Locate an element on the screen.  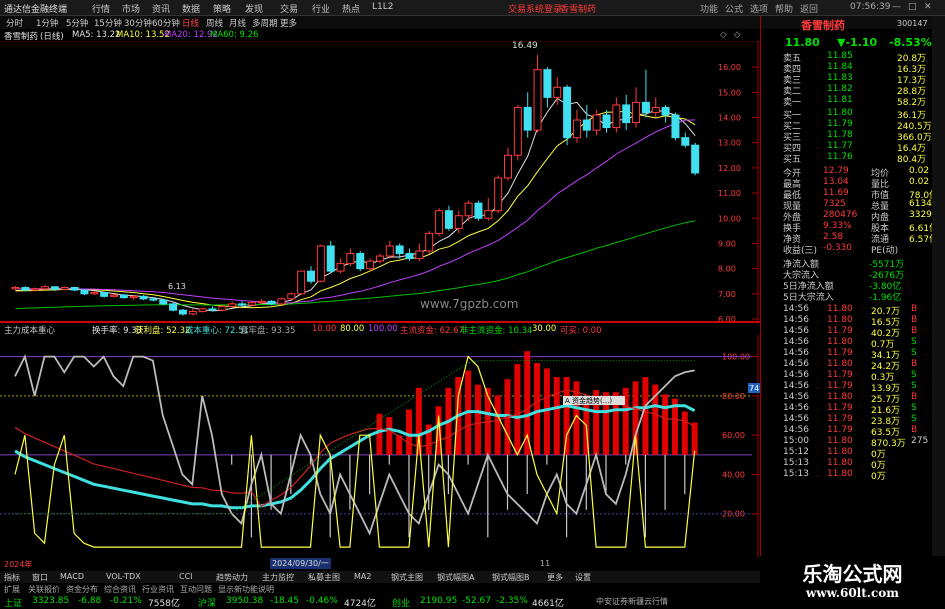
tab-period: 30分钟 is located at coordinates (138, 23).